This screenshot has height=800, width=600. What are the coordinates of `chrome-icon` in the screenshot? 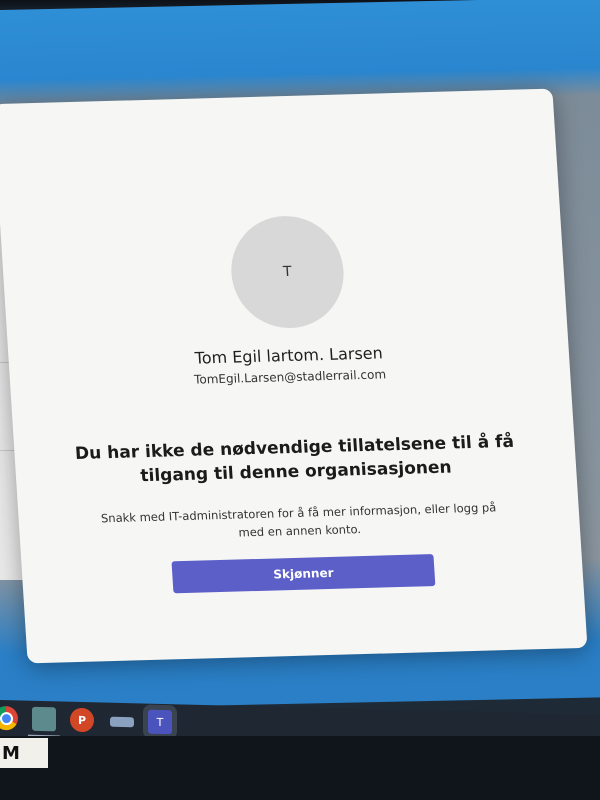 It's located at (9, 718).